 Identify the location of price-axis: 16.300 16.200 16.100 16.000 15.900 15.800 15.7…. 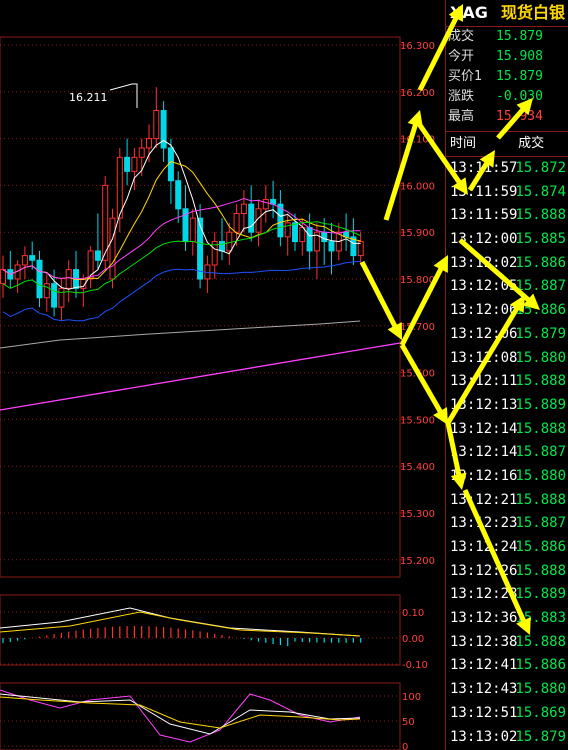
(417, 304).